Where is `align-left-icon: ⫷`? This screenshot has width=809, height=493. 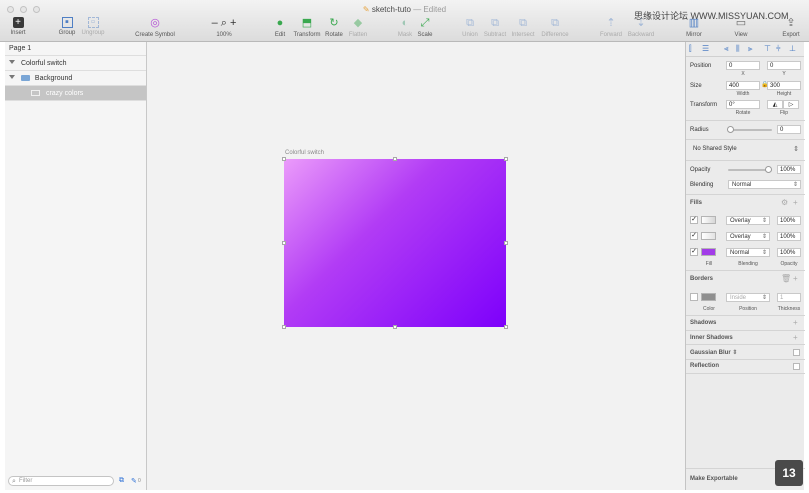
align-left-icon: ⫷ is located at coordinates (726, 49).